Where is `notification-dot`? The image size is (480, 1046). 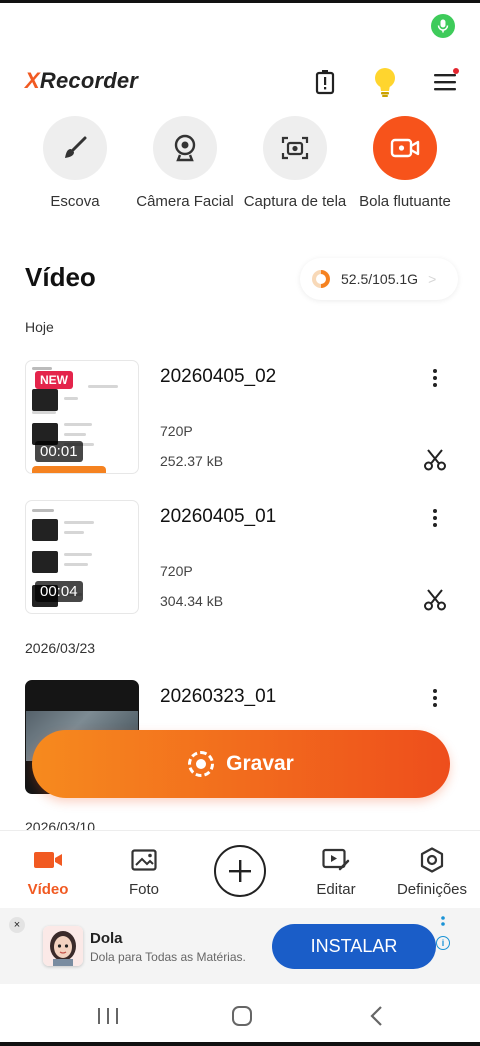 notification-dot is located at coordinates (456, 71).